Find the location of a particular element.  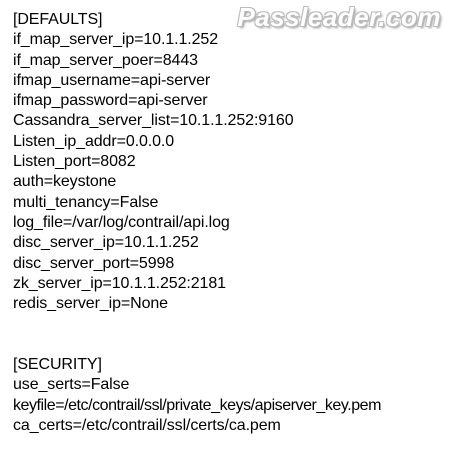

config-line: Cassandra_server_list=10.1.1.252:9160 is located at coordinates (153, 121).